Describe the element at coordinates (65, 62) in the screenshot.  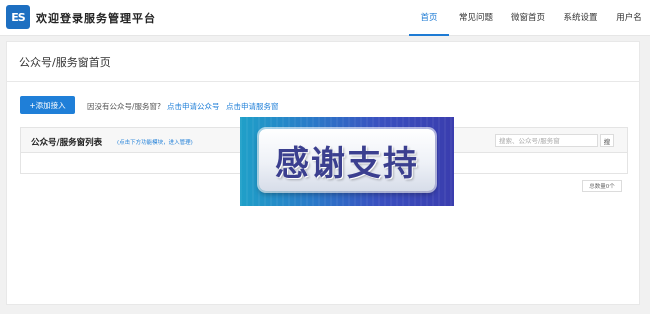
I see `page-title: 公众号/服务窗首页` at that location.